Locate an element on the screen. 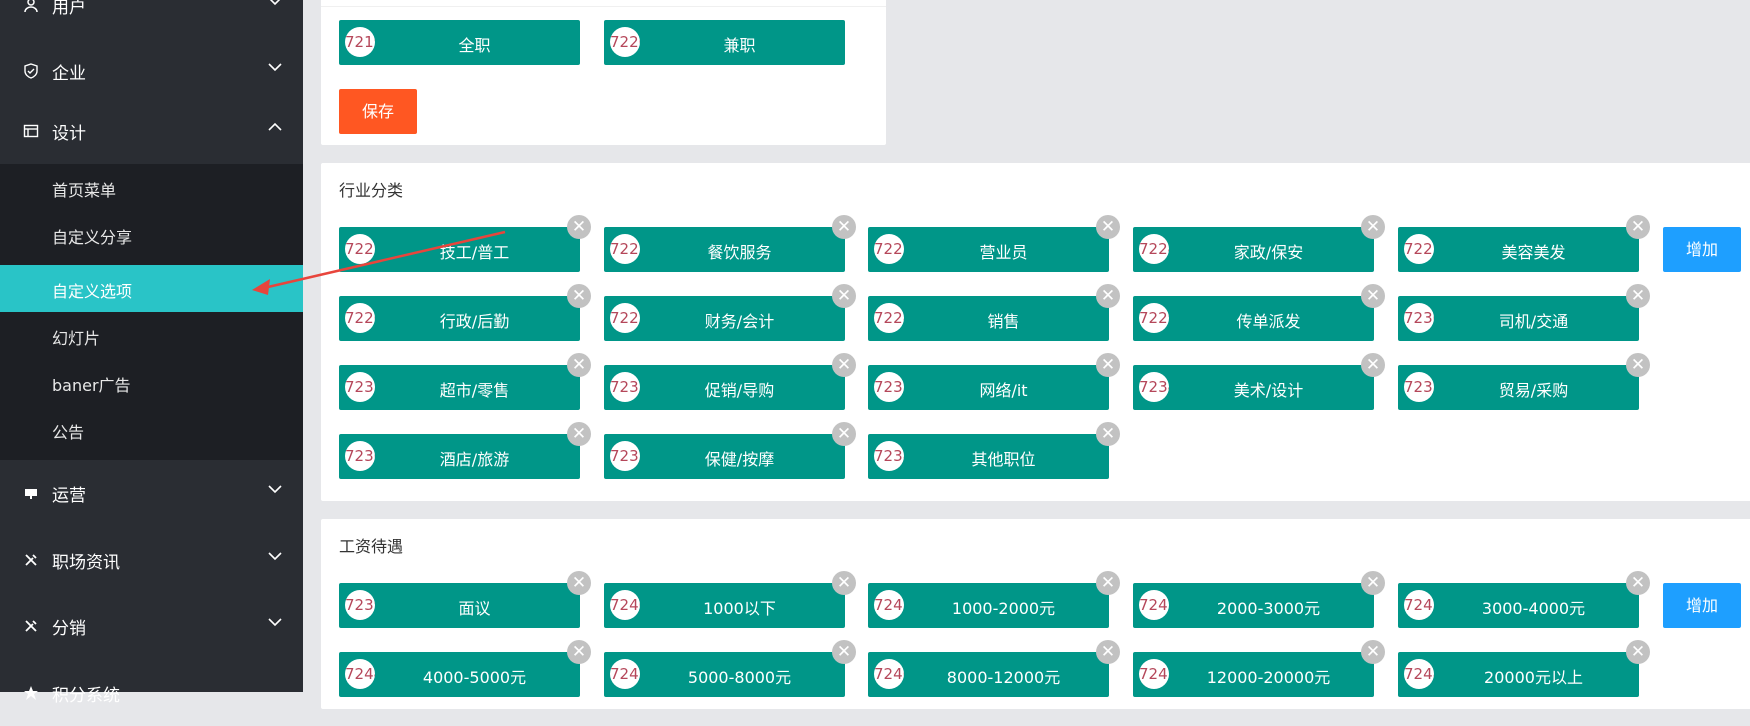 This screenshot has height=726, width=1750. annotation-arrow is located at coordinates (379, 262).